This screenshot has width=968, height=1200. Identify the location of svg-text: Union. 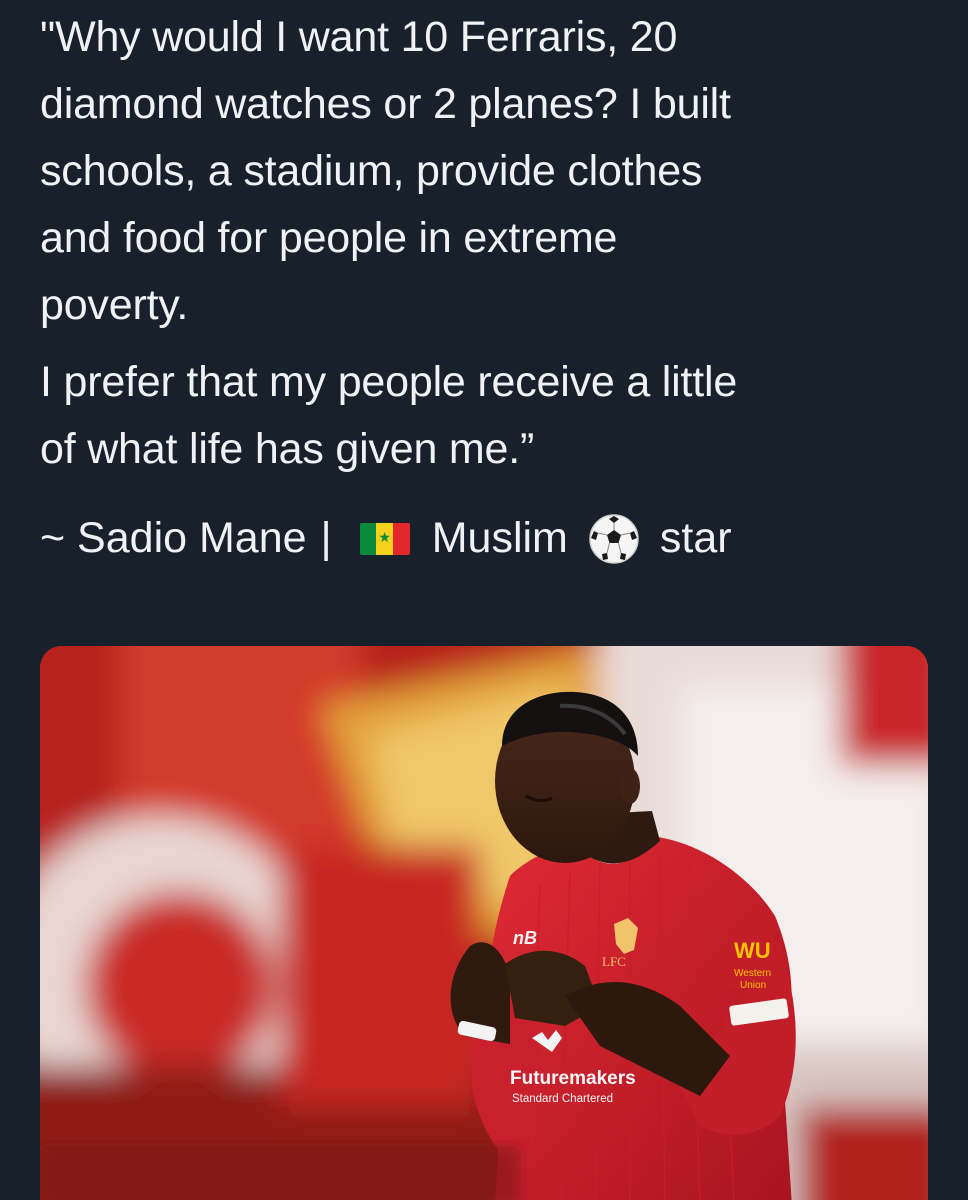
(753, 985).